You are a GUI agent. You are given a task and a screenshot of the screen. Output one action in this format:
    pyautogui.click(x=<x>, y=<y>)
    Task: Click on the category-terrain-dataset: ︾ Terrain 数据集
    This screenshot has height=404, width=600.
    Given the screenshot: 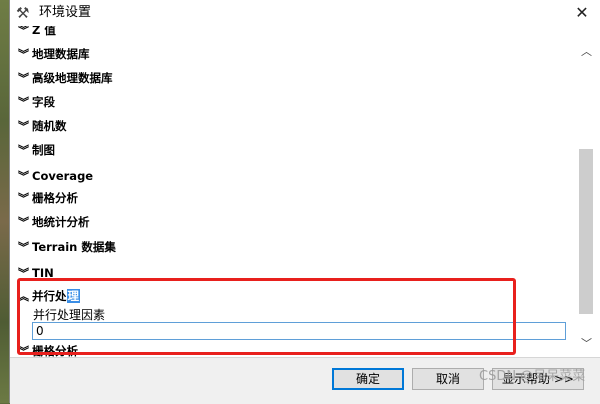 What is the action you would take?
    pyautogui.click(x=67, y=247)
    